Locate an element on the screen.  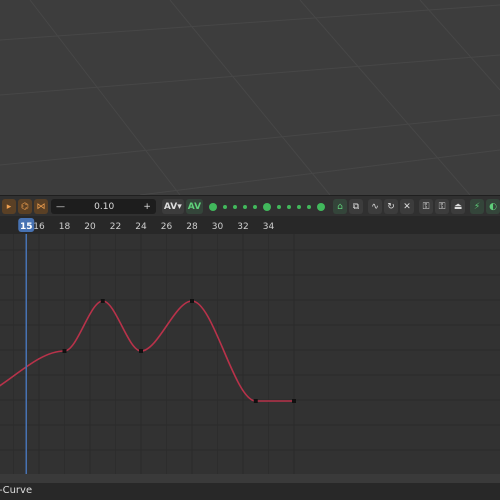
frame-label: 24 is located at coordinates (141, 227).